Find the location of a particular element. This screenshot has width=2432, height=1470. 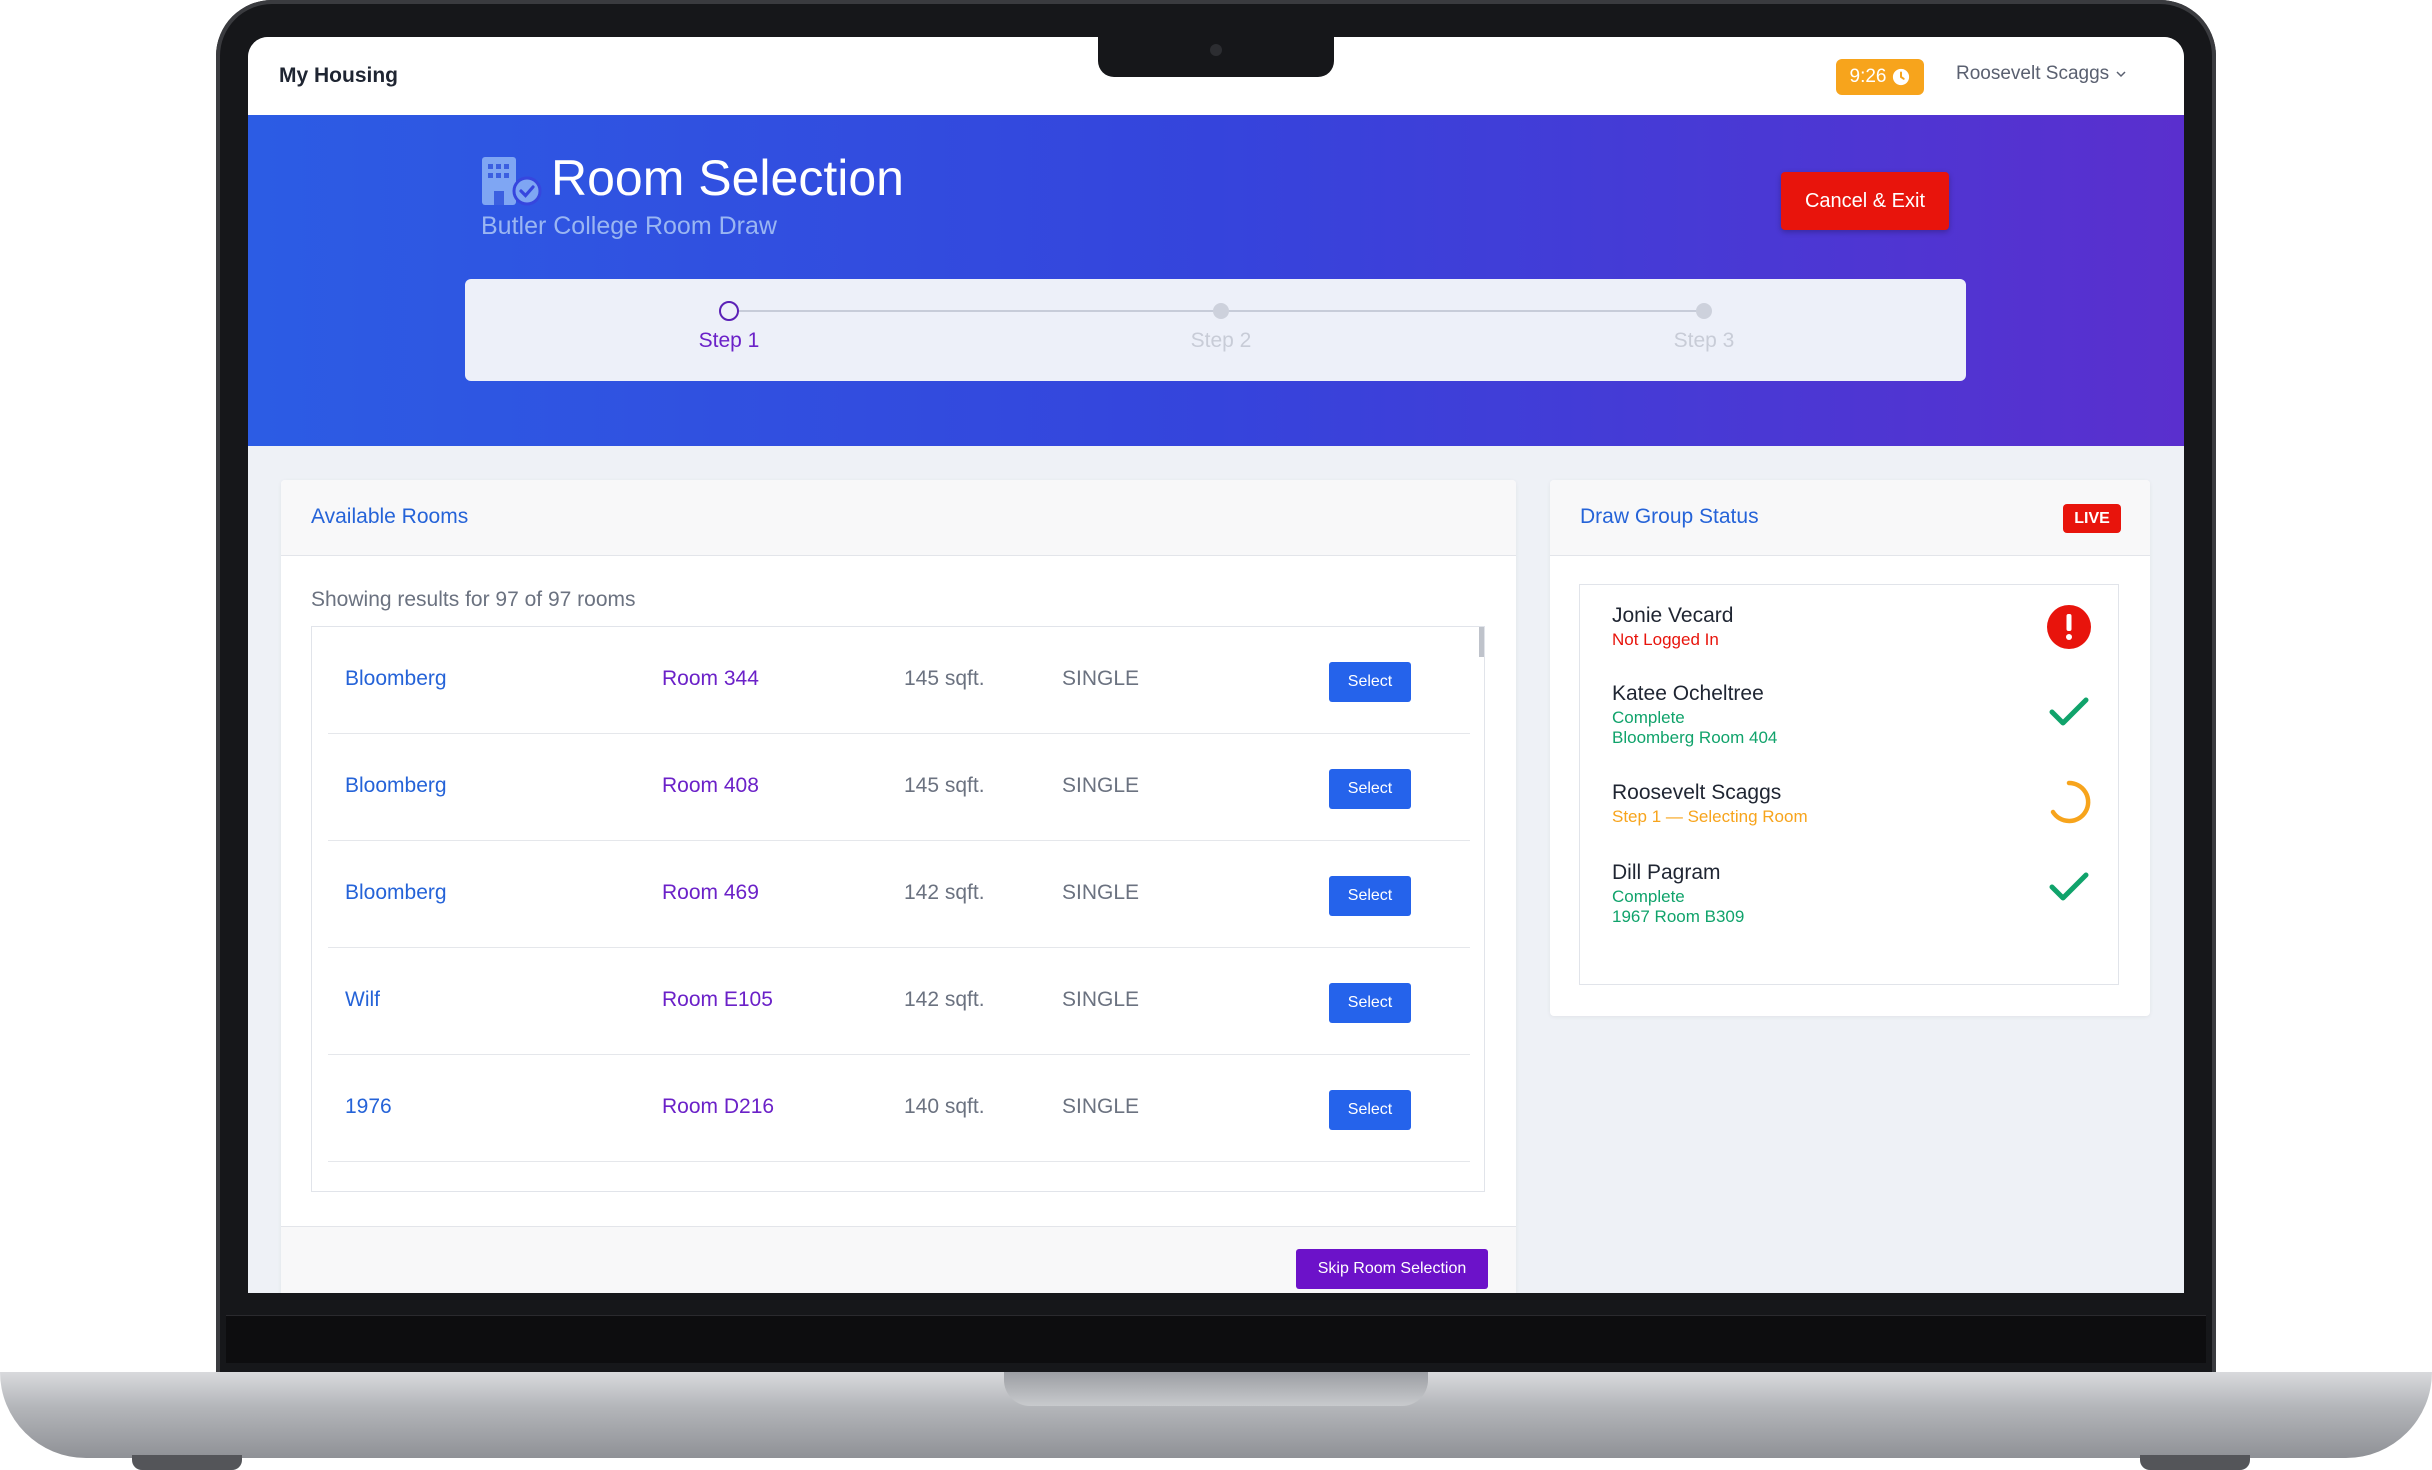

member-status: Not Logged In is located at coordinates (1665, 639).